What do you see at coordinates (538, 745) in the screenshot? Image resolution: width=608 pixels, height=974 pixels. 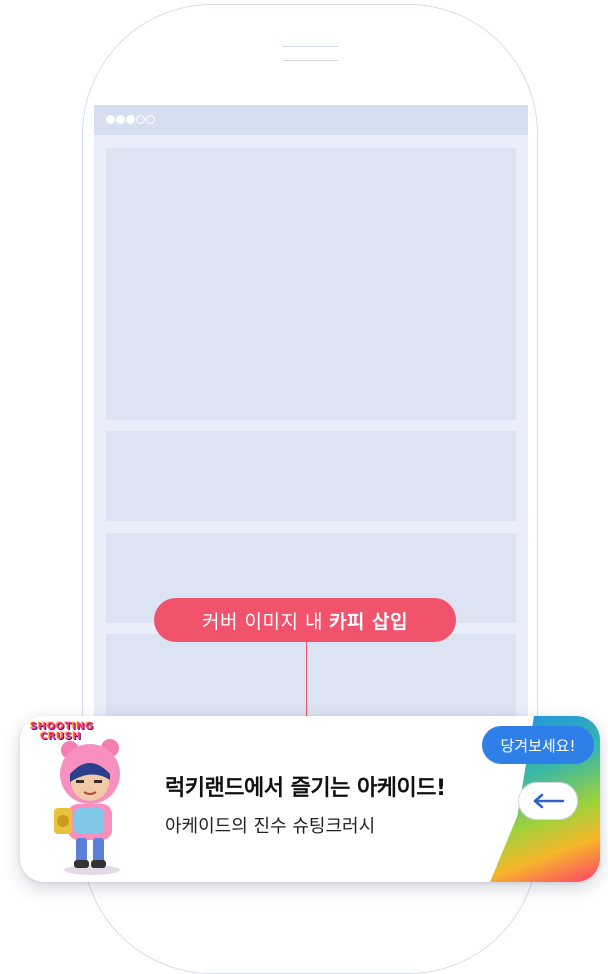 I see `pull-prompt-badge: 당겨보세요!` at bounding box center [538, 745].